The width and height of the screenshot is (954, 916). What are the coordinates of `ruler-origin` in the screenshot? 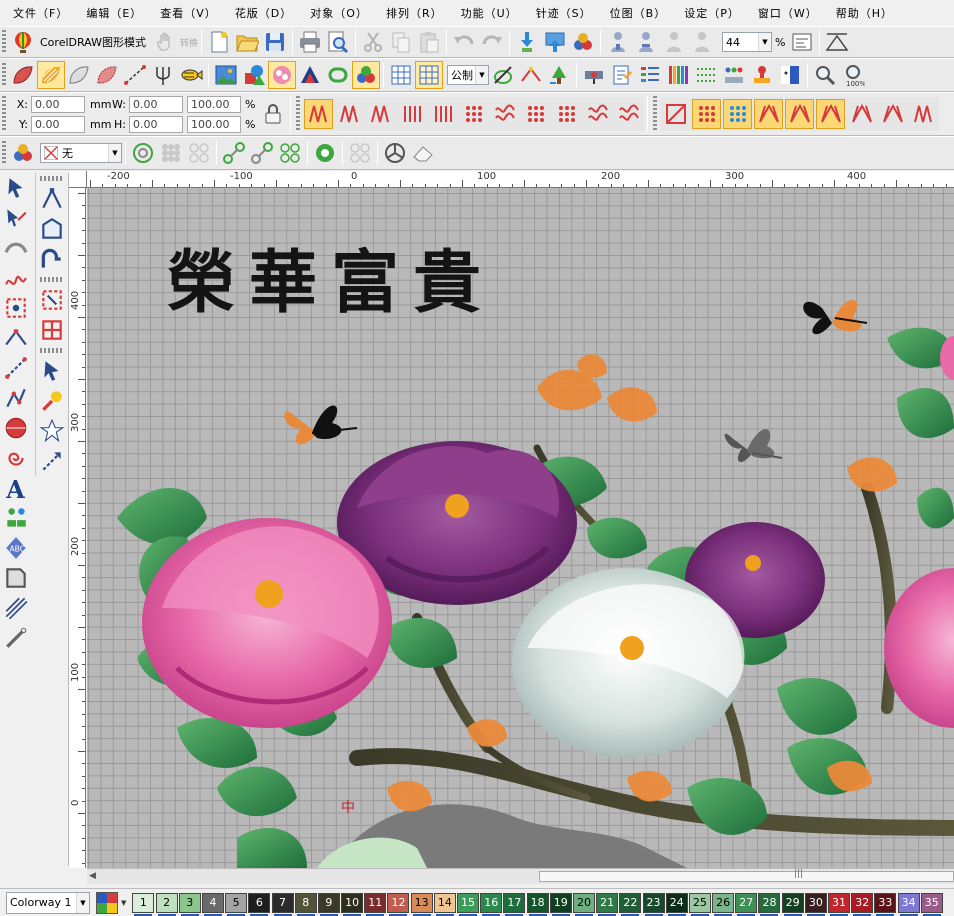 It's located at (78, 179).